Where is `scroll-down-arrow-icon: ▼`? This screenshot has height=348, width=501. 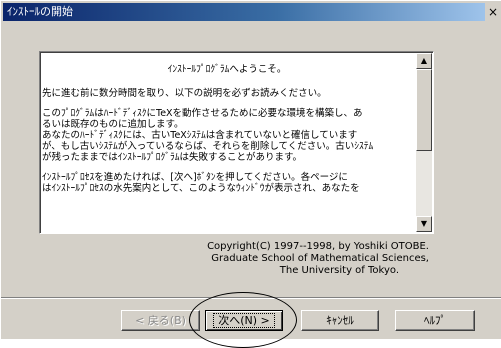 scroll-down-arrow-icon: ▼ is located at coordinates (424, 224).